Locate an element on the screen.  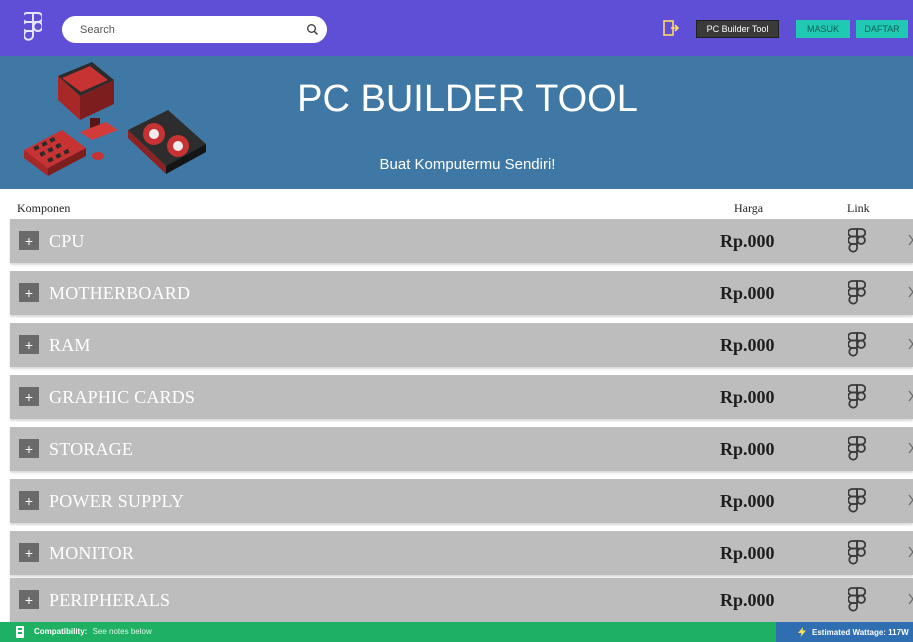
component-label: STORAGE is located at coordinates (91, 449).